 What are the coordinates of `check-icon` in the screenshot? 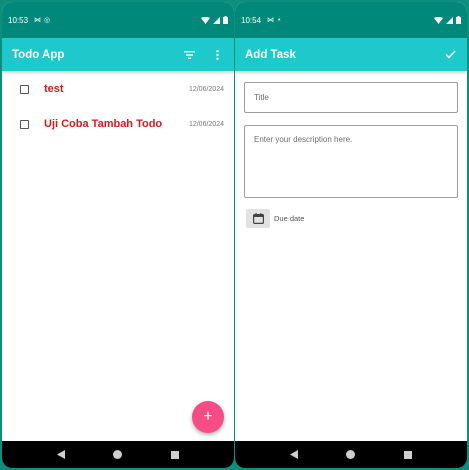 It's located at (450, 55).